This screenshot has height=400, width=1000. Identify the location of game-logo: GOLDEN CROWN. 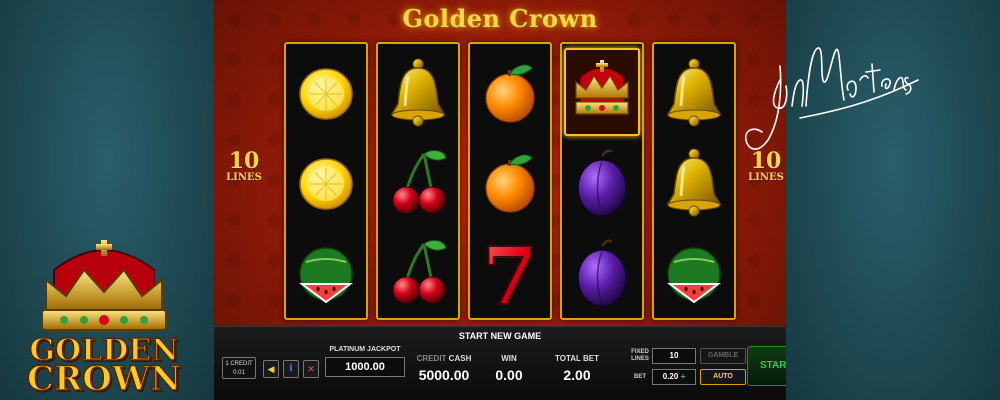
(104, 319).